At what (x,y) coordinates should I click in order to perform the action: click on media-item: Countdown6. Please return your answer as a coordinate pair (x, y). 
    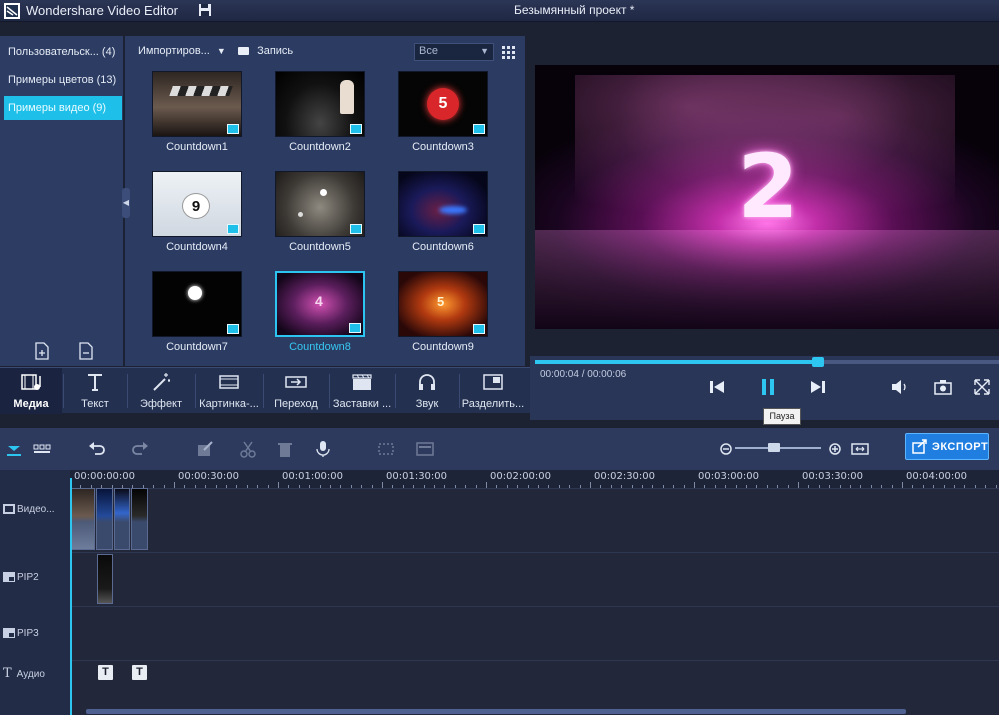
    Looking at the image, I should click on (443, 216).